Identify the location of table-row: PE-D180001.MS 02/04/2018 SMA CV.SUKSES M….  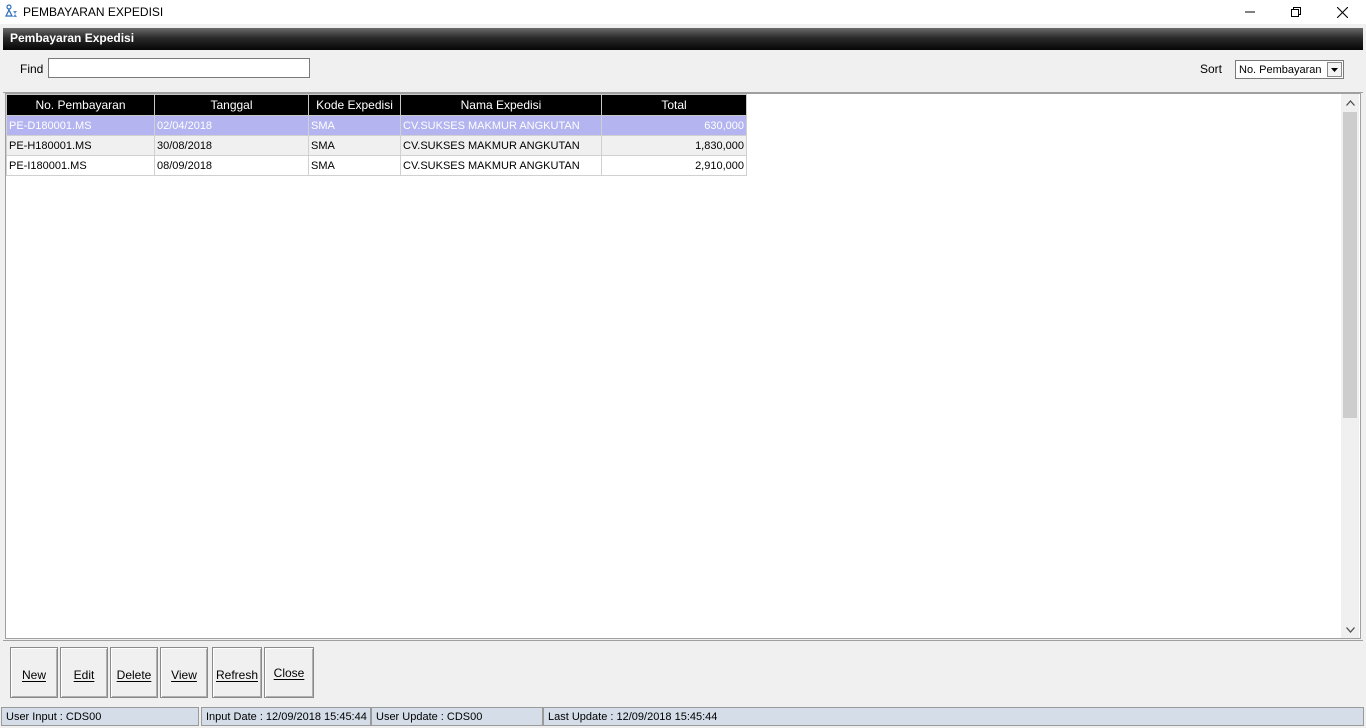
(376, 125).